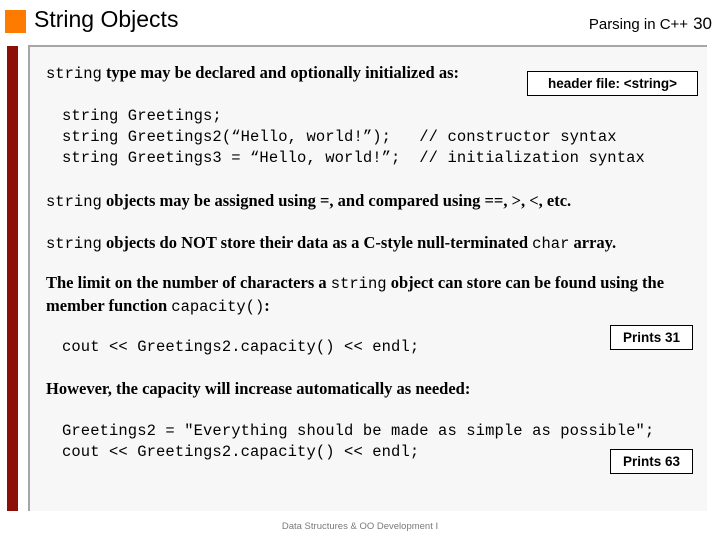  What do you see at coordinates (12, 278) in the screenshot?
I see `left-accent-bar` at bounding box center [12, 278].